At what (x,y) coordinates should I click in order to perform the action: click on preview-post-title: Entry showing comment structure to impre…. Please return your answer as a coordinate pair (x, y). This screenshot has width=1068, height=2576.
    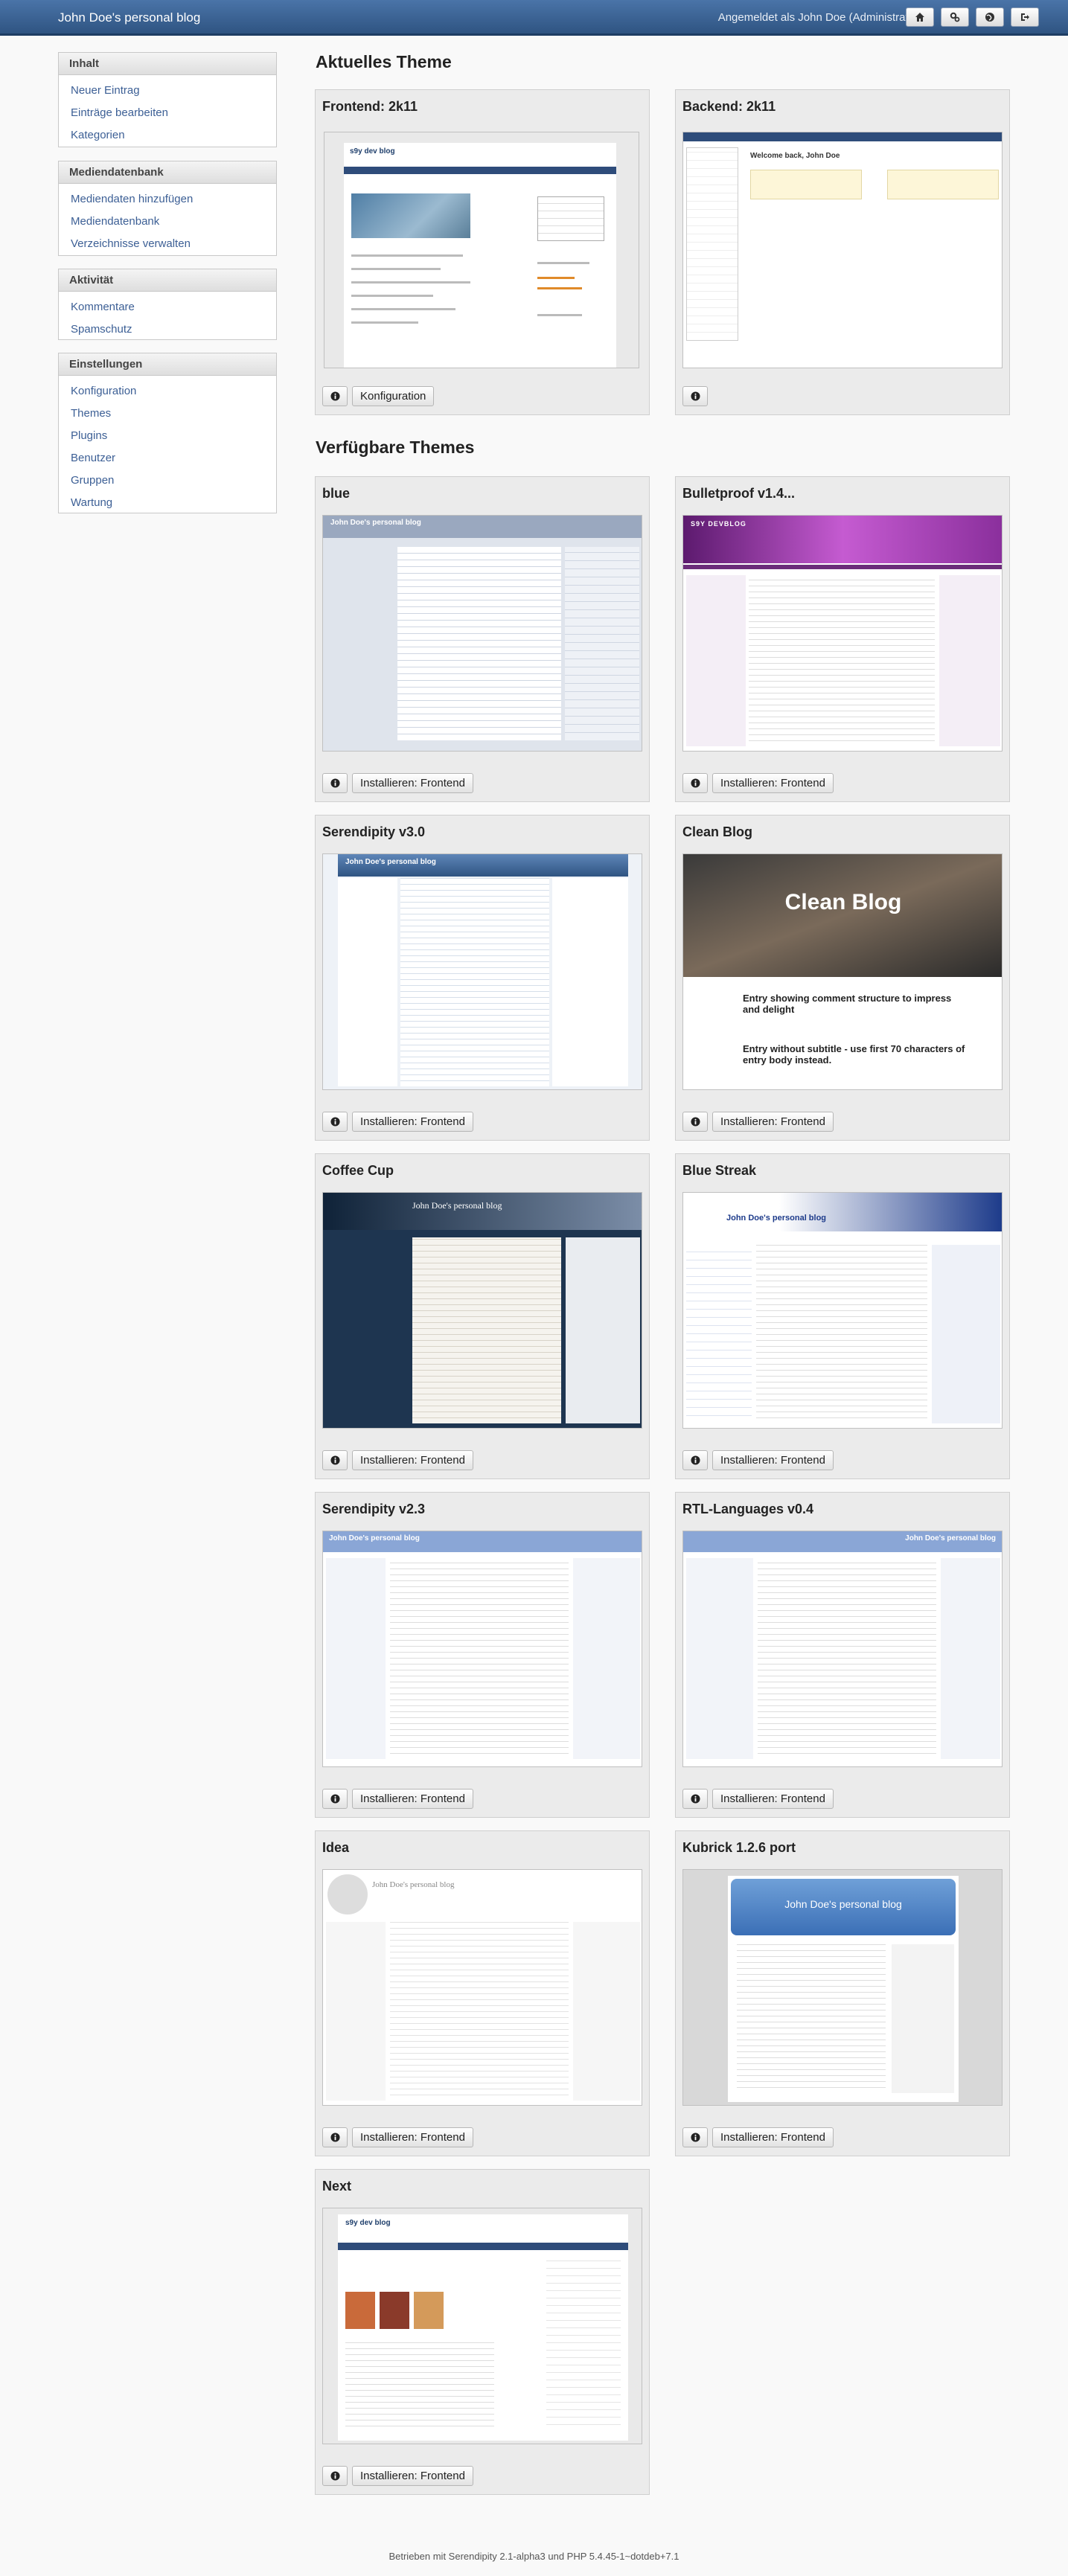
    Looking at the image, I should click on (847, 1004).